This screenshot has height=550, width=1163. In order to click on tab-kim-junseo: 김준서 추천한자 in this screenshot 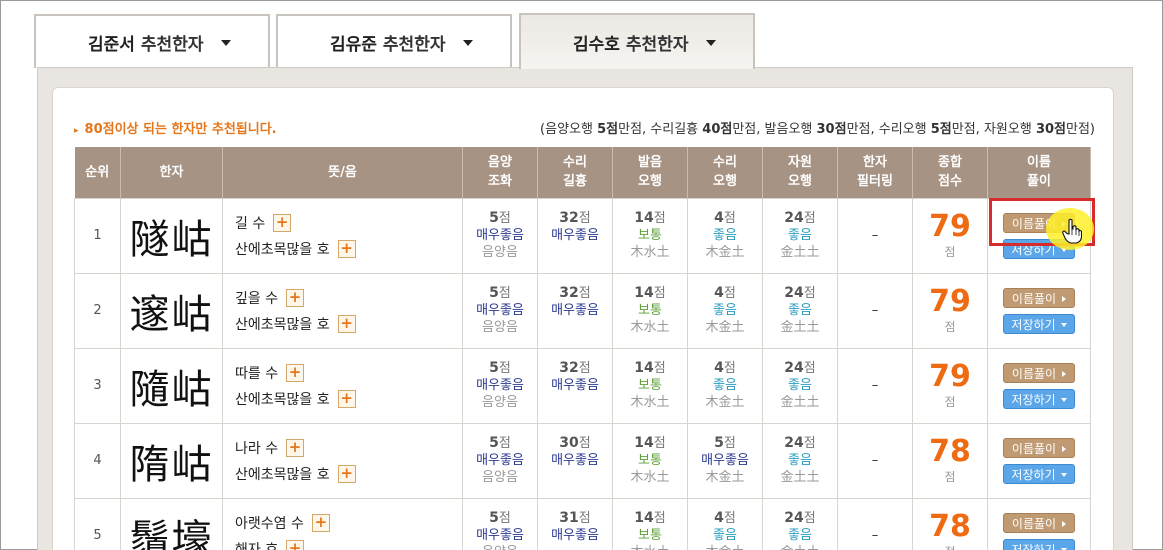, I will do `click(152, 41)`.